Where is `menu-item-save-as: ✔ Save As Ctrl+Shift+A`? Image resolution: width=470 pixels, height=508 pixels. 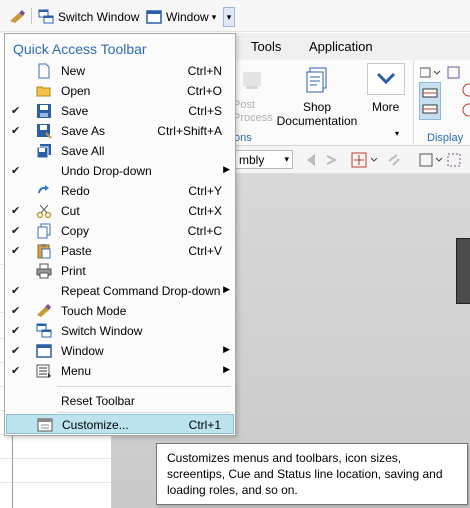
menu-item-save-as: ✔ Save As Ctrl+Shift+A is located at coordinates (120, 131).